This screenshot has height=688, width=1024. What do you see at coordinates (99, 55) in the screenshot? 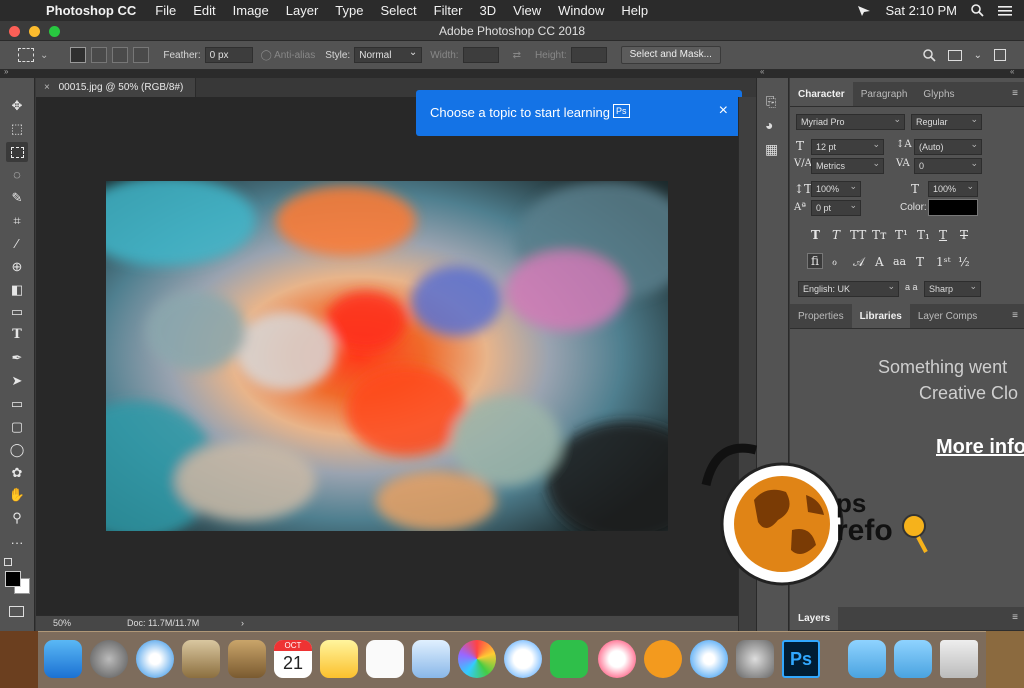
I see `add-selection-icon` at bounding box center [99, 55].